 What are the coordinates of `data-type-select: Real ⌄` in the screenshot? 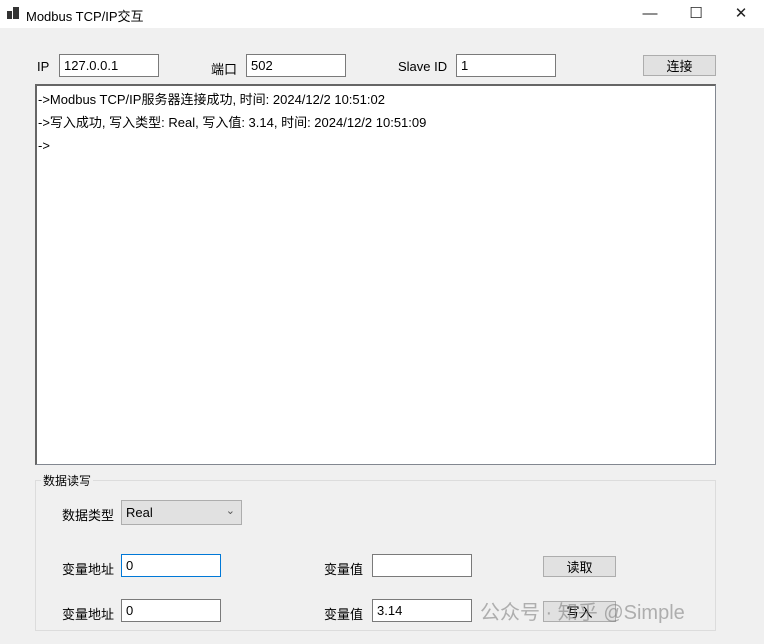 It's located at (181, 512).